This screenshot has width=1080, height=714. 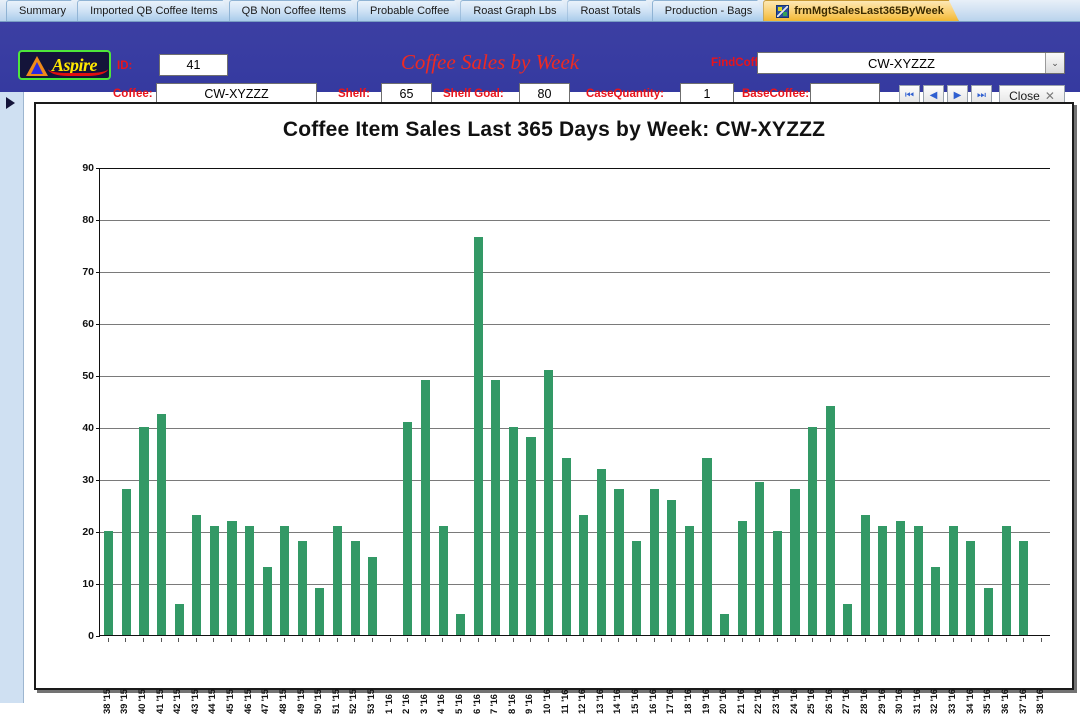 I want to click on x-axis-tick-label: 16 '16, so click(x=653, y=701).